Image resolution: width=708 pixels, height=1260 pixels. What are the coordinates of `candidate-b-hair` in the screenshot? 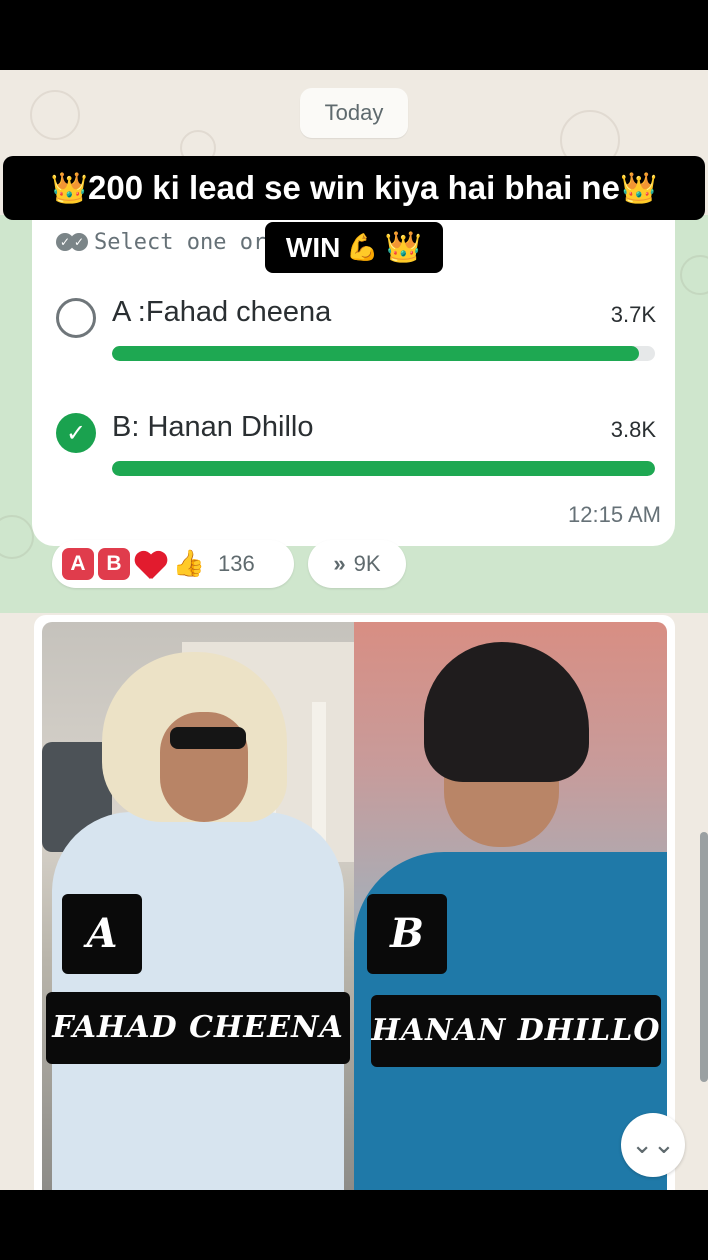 It's located at (506, 712).